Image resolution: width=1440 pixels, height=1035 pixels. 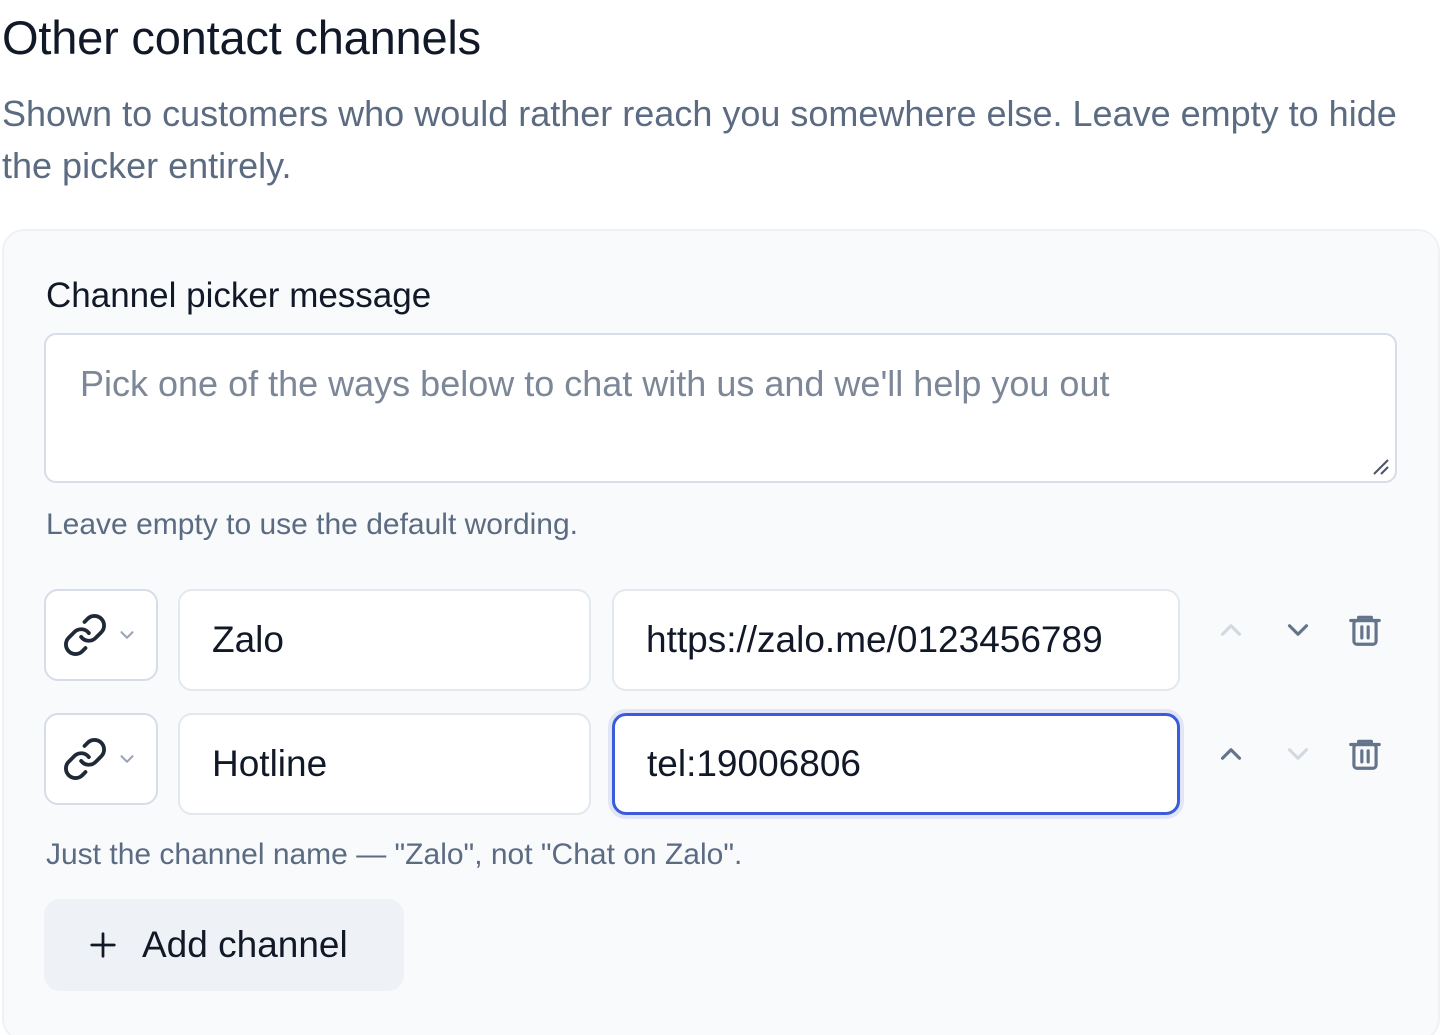 I want to click on resize-handle-icon, so click(x=1380, y=466).